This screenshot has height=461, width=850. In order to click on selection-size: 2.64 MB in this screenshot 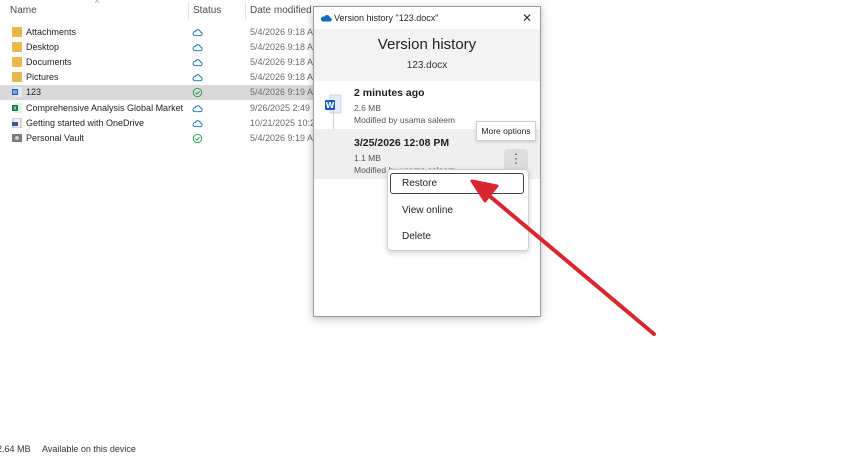, I will do `click(15, 449)`.